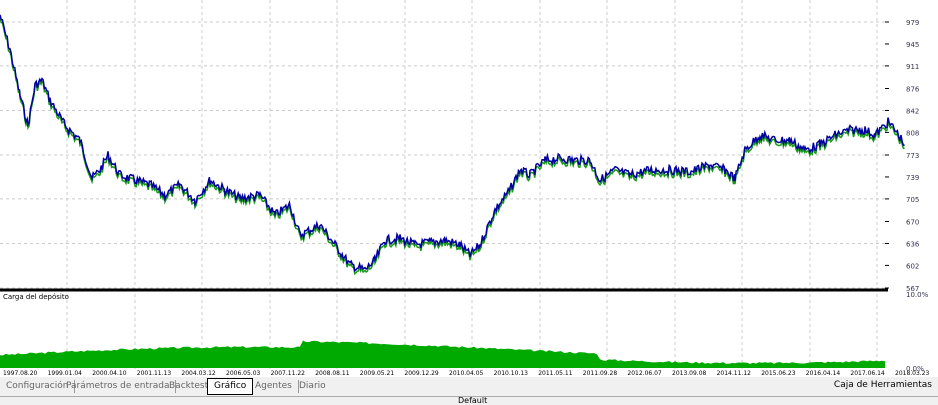  I want to click on tab-agentes: Agentes, so click(274, 386).